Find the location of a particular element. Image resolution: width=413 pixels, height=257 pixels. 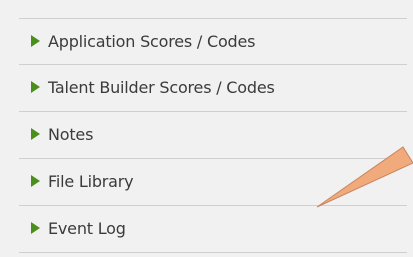

section-label: Notes is located at coordinates (71, 134).